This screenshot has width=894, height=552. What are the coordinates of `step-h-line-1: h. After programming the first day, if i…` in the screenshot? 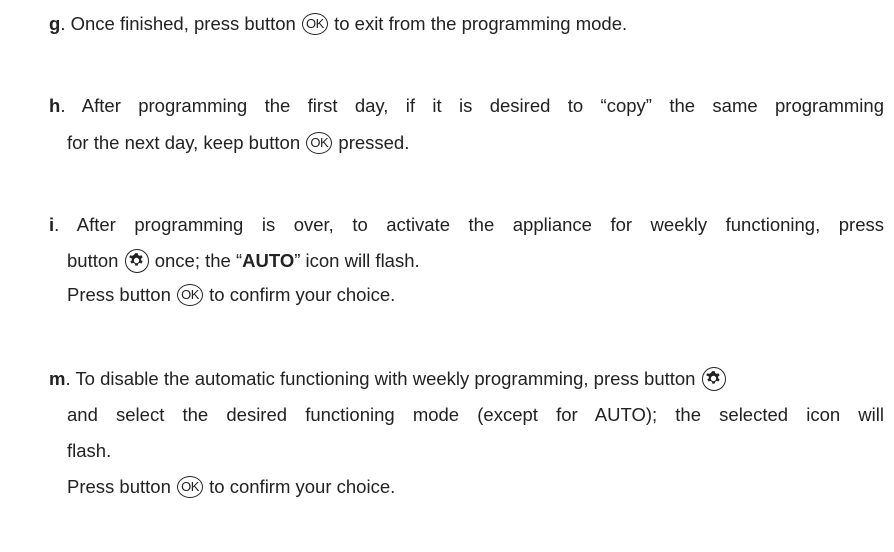 It's located at (466, 106).